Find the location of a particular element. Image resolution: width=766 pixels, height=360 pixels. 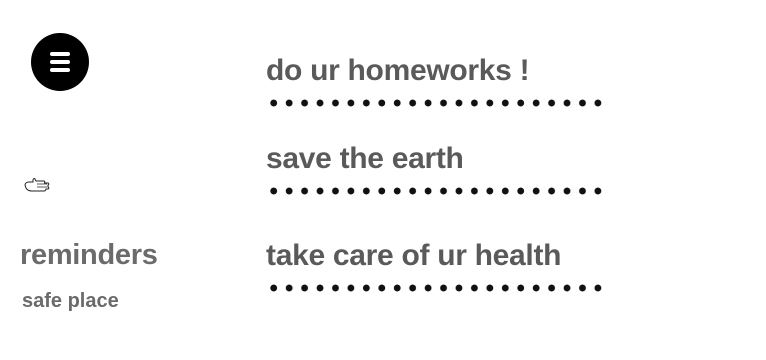

reminder-item: save the earth is located at coordinates (438, 168).